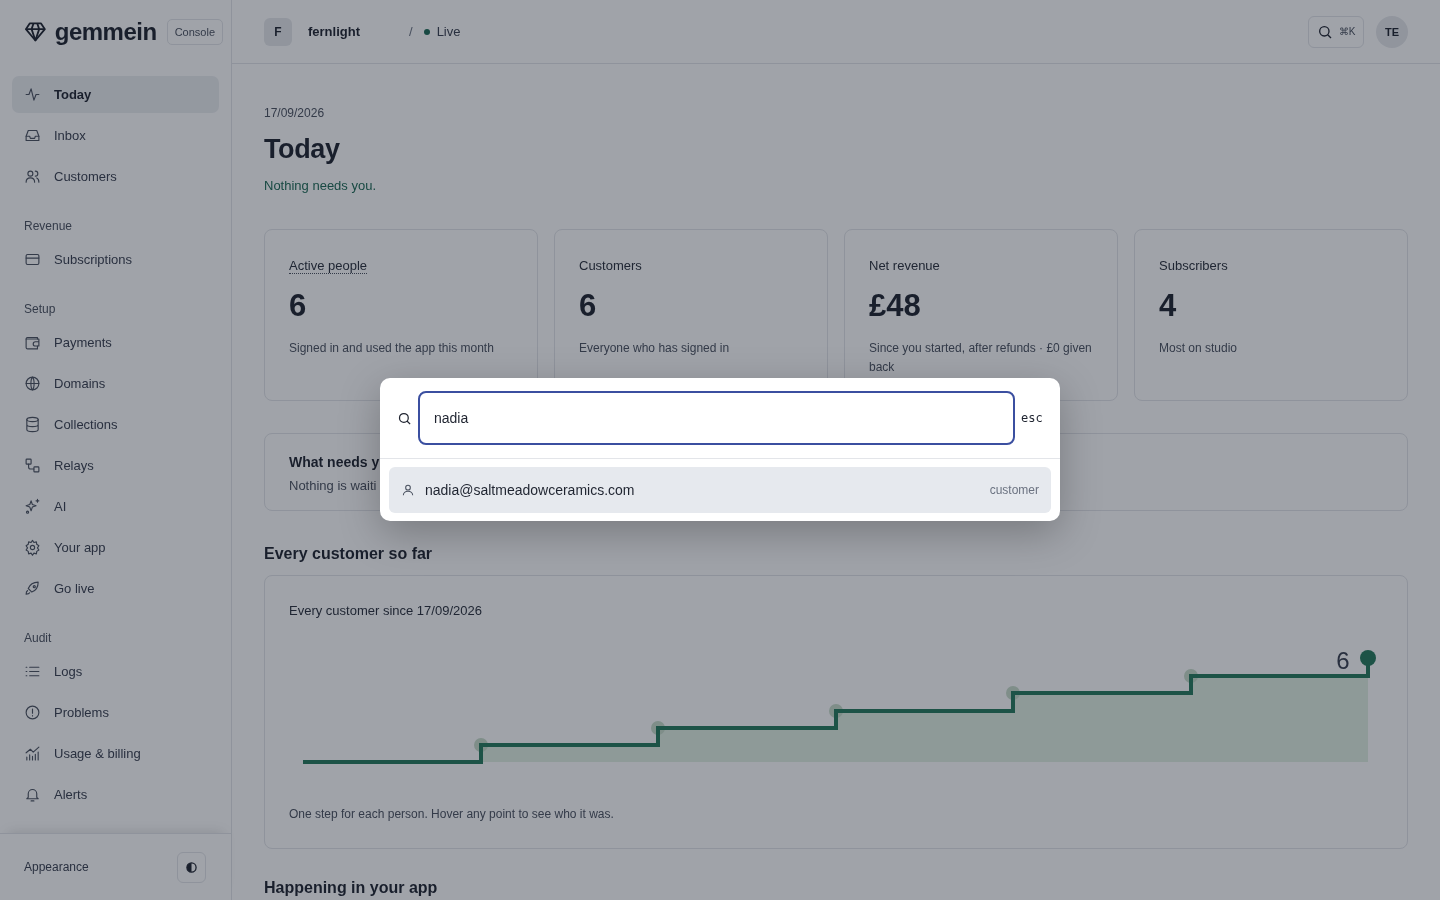 This screenshot has width=1440, height=900. I want to click on stat-note: Everyone who has signed in, so click(655, 348).